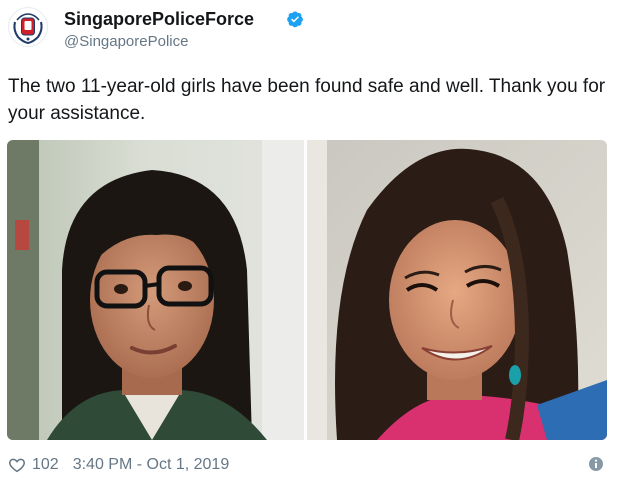 Image resolution: width=629 pixels, height=484 pixels. Describe the element at coordinates (45, 465) in the screenshot. I see `like-count: 102` at that location.